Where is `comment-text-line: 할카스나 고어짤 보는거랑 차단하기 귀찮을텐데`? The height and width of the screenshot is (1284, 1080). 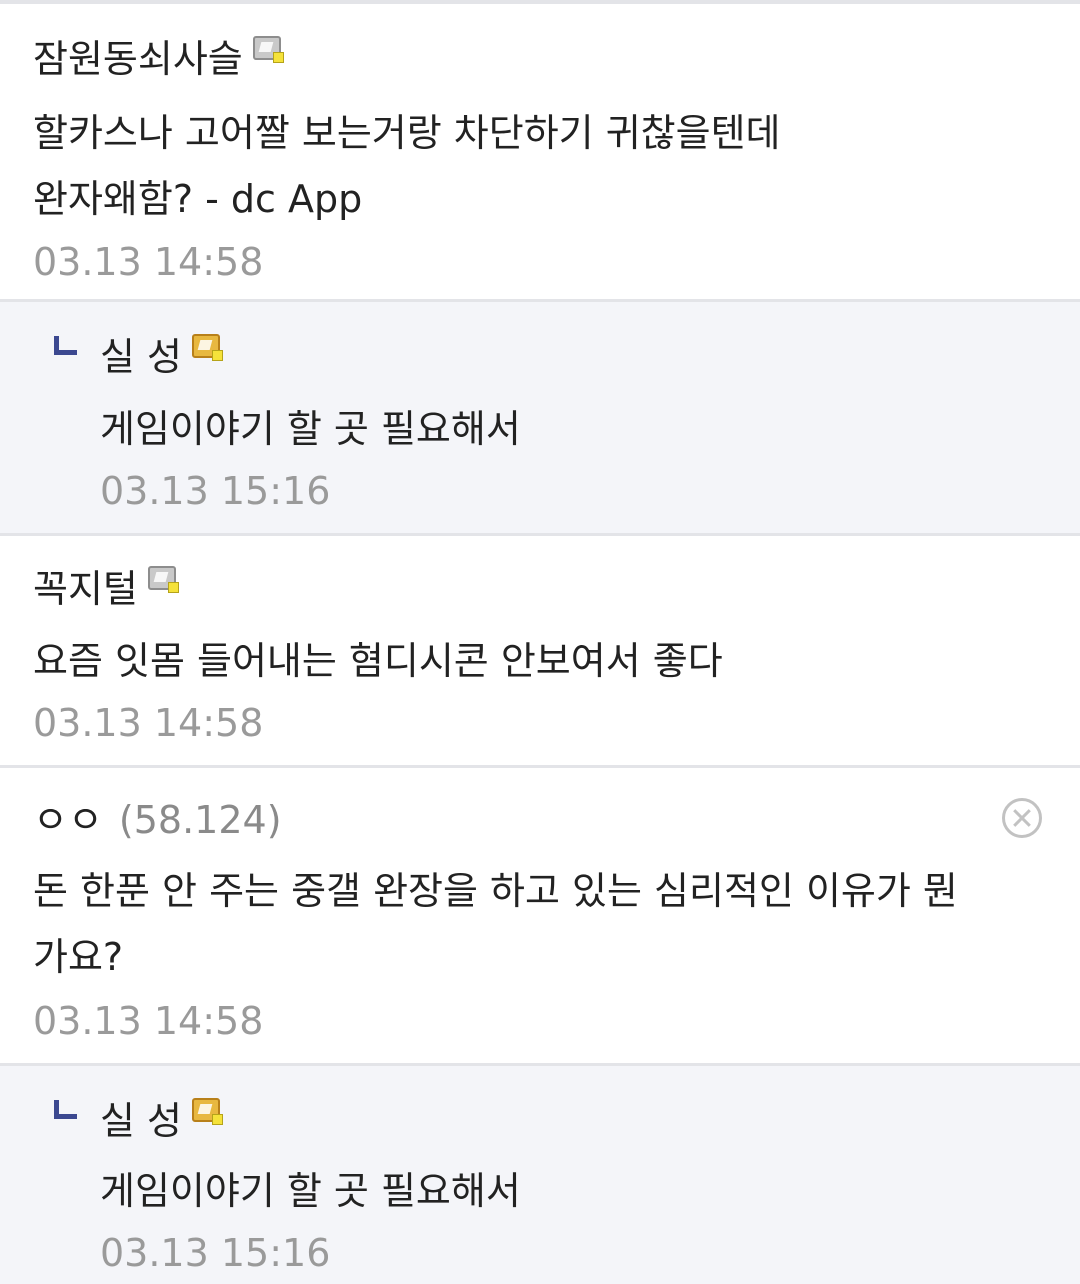
comment-text-line: 할카스나 고어짤 보는거랑 차단하기 귀찮을텐데 is located at coordinates (407, 133).